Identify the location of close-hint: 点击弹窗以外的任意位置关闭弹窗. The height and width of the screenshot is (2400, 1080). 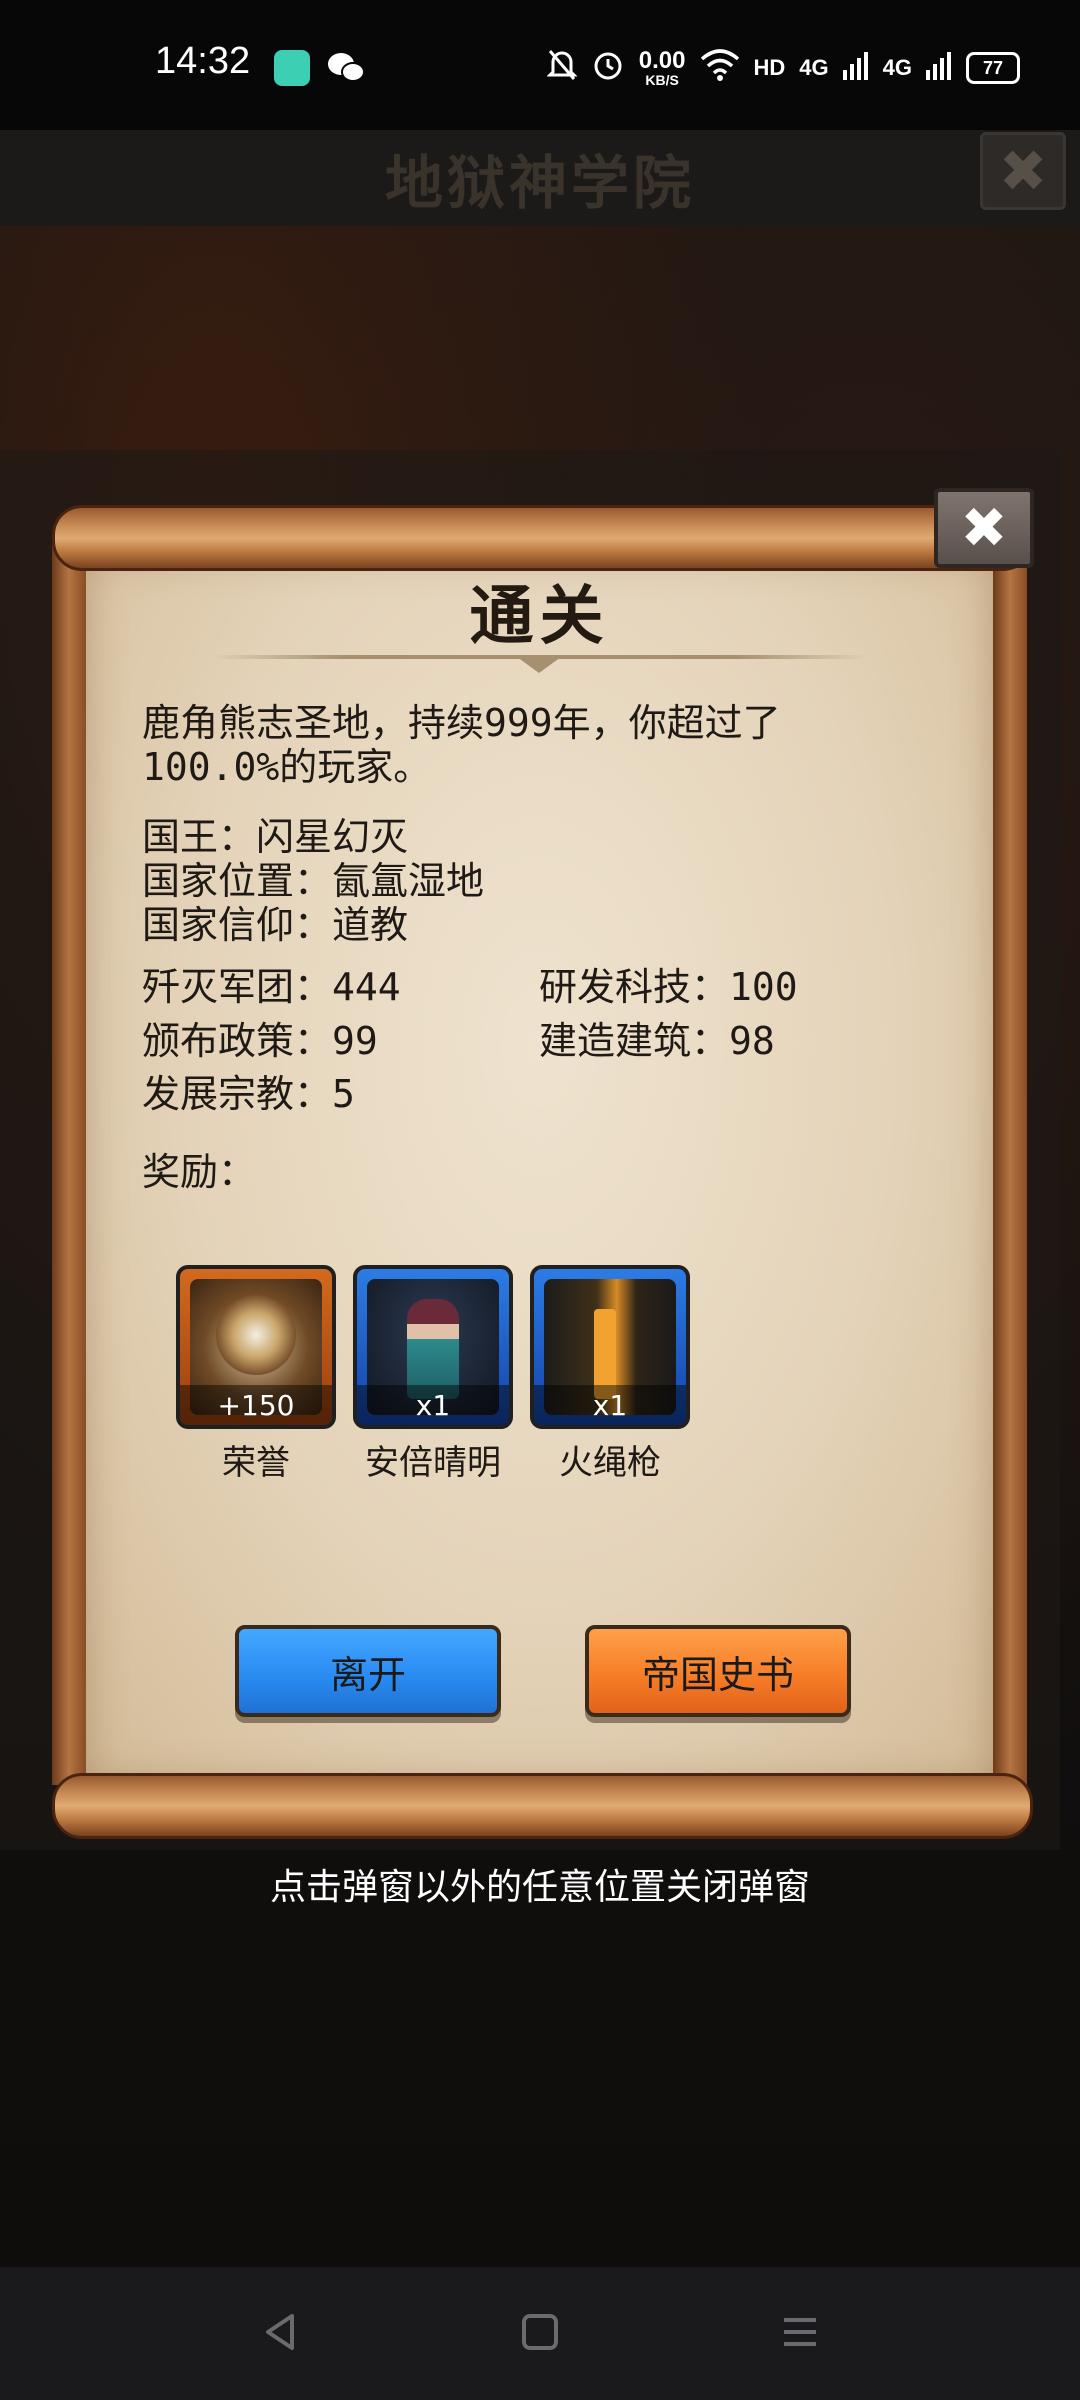
(539, 1887).